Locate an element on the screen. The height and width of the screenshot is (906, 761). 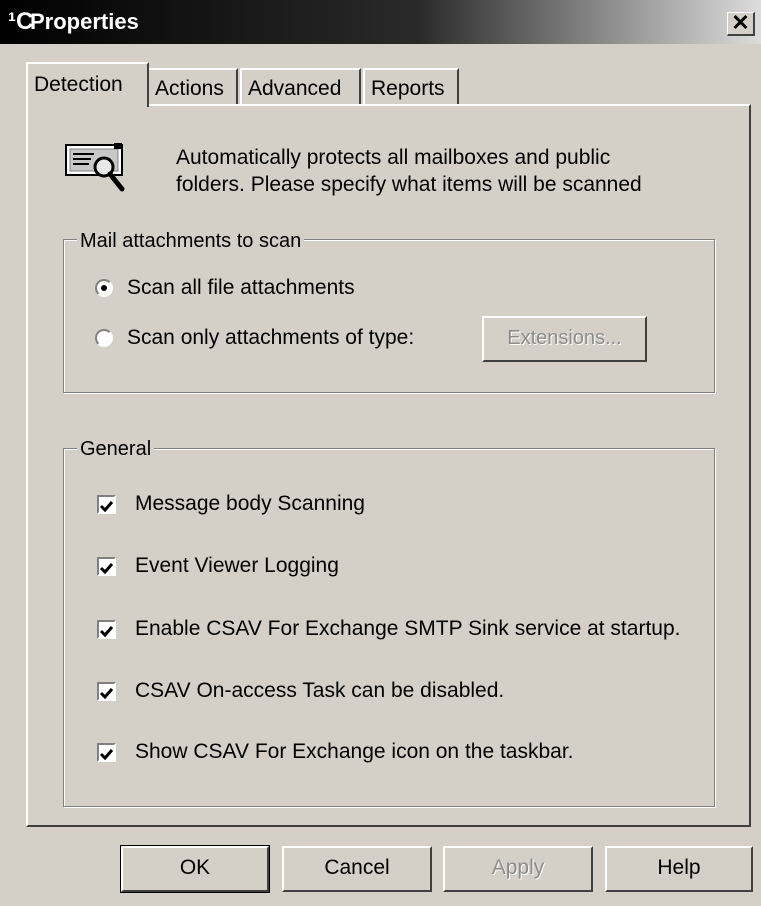
general-group-label: General is located at coordinates (116, 449).